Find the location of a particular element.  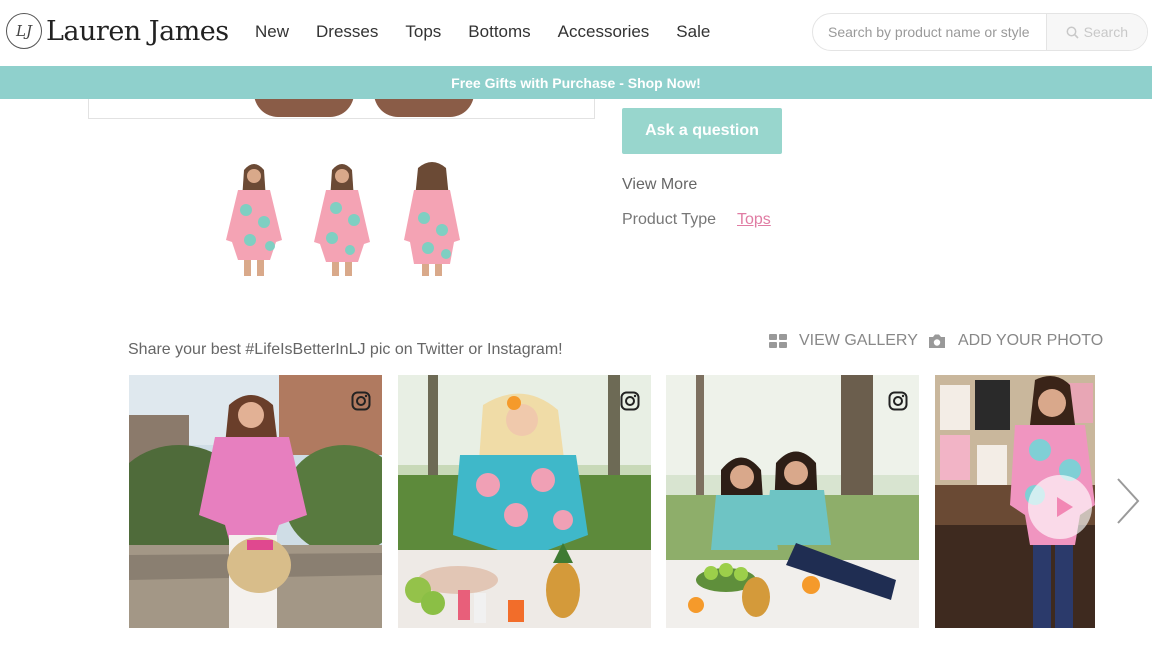

search-button: Search is located at coordinates (1096, 32).